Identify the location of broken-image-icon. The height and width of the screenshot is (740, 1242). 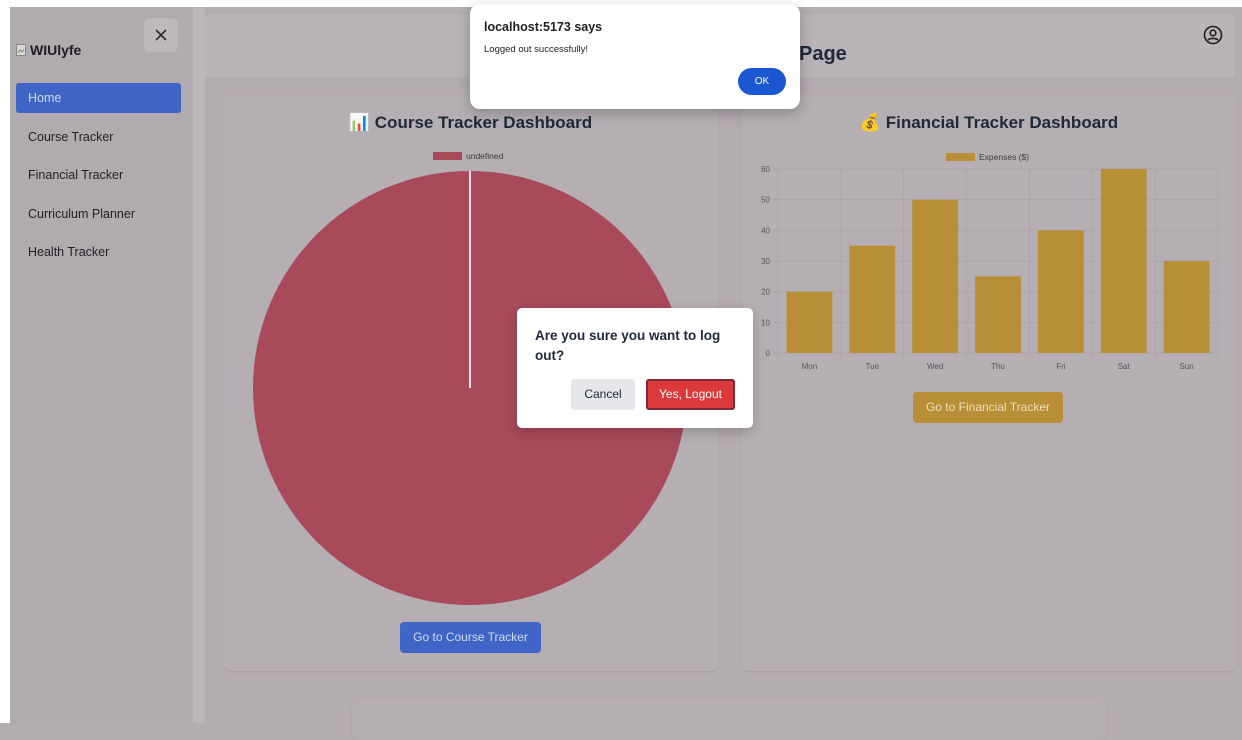
(21, 50).